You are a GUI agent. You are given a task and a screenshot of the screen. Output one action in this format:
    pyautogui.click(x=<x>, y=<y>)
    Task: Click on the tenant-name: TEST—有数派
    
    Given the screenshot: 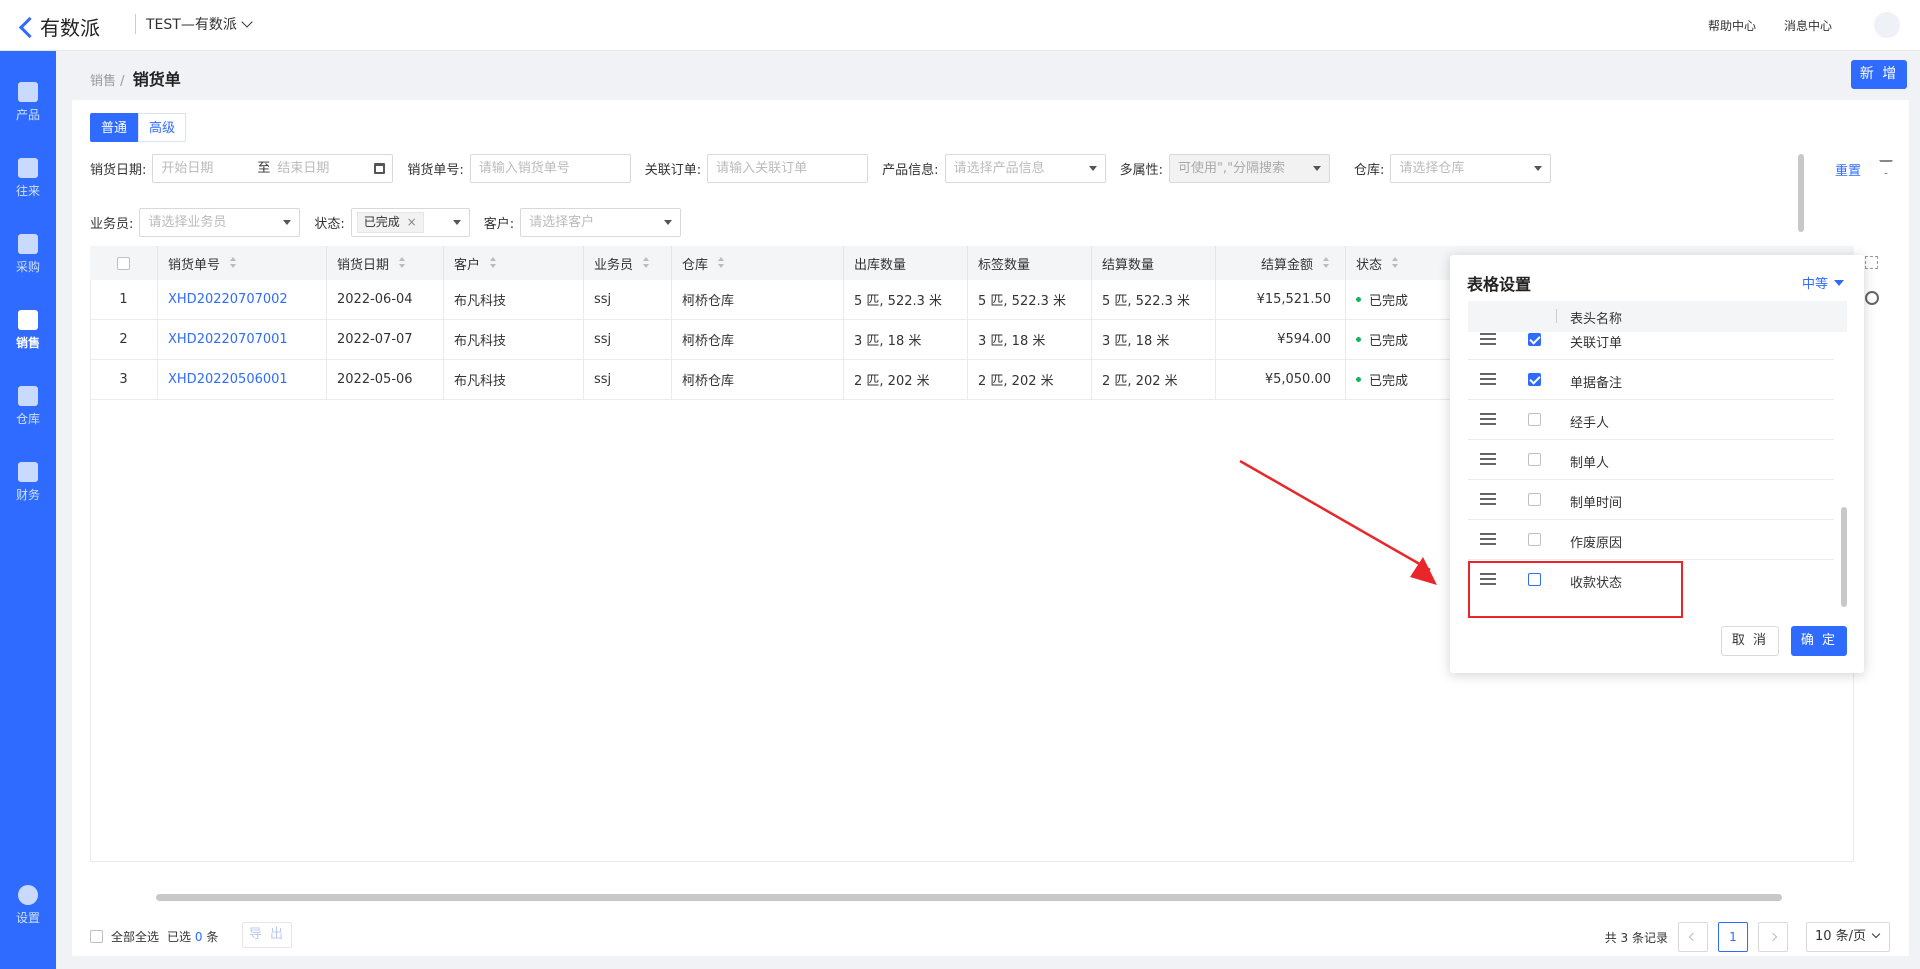 What is the action you would take?
    pyautogui.click(x=191, y=25)
    